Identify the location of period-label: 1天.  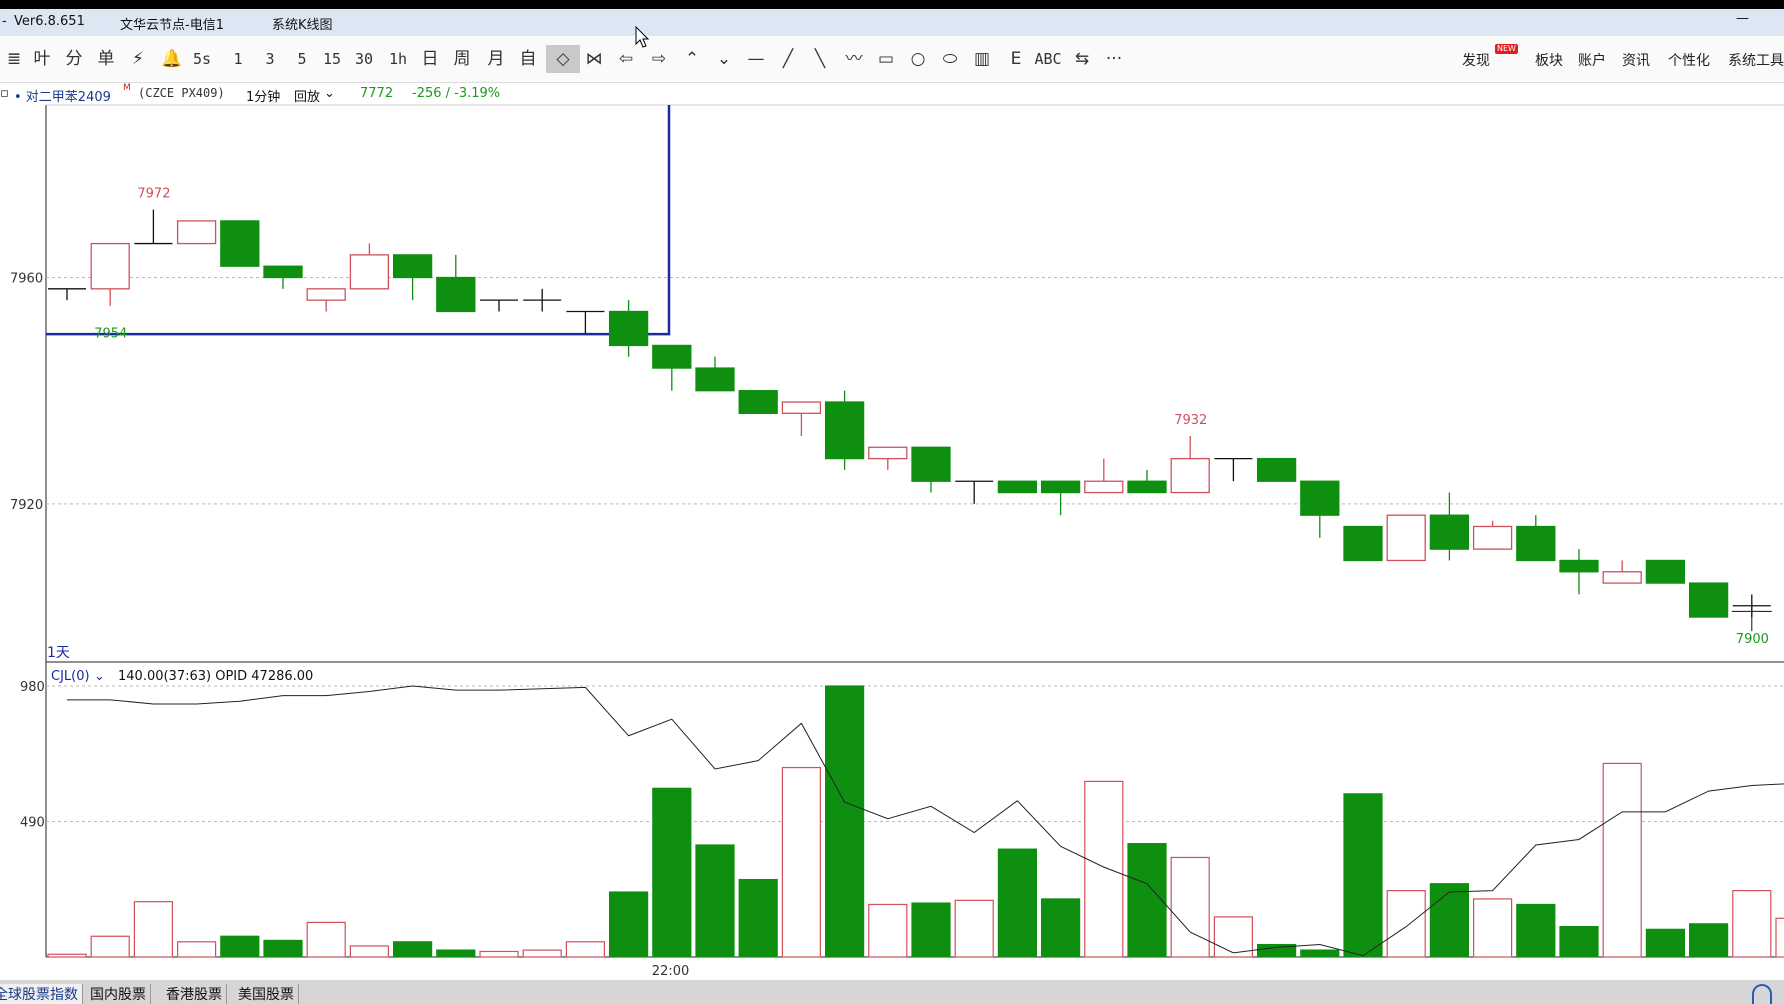
(58, 653).